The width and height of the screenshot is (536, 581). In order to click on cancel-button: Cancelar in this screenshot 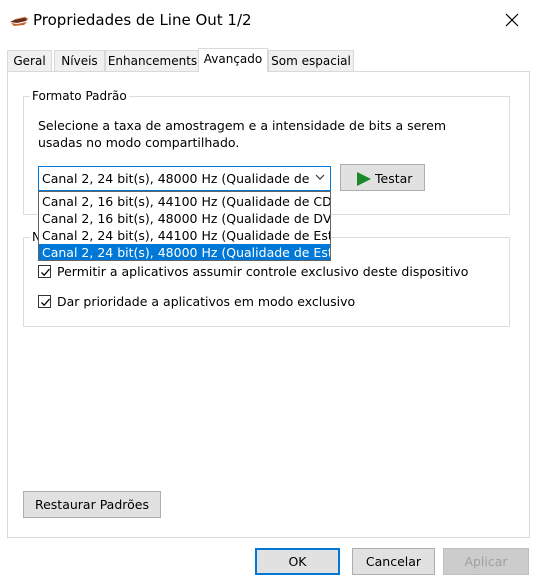, I will do `click(393, 561)`.